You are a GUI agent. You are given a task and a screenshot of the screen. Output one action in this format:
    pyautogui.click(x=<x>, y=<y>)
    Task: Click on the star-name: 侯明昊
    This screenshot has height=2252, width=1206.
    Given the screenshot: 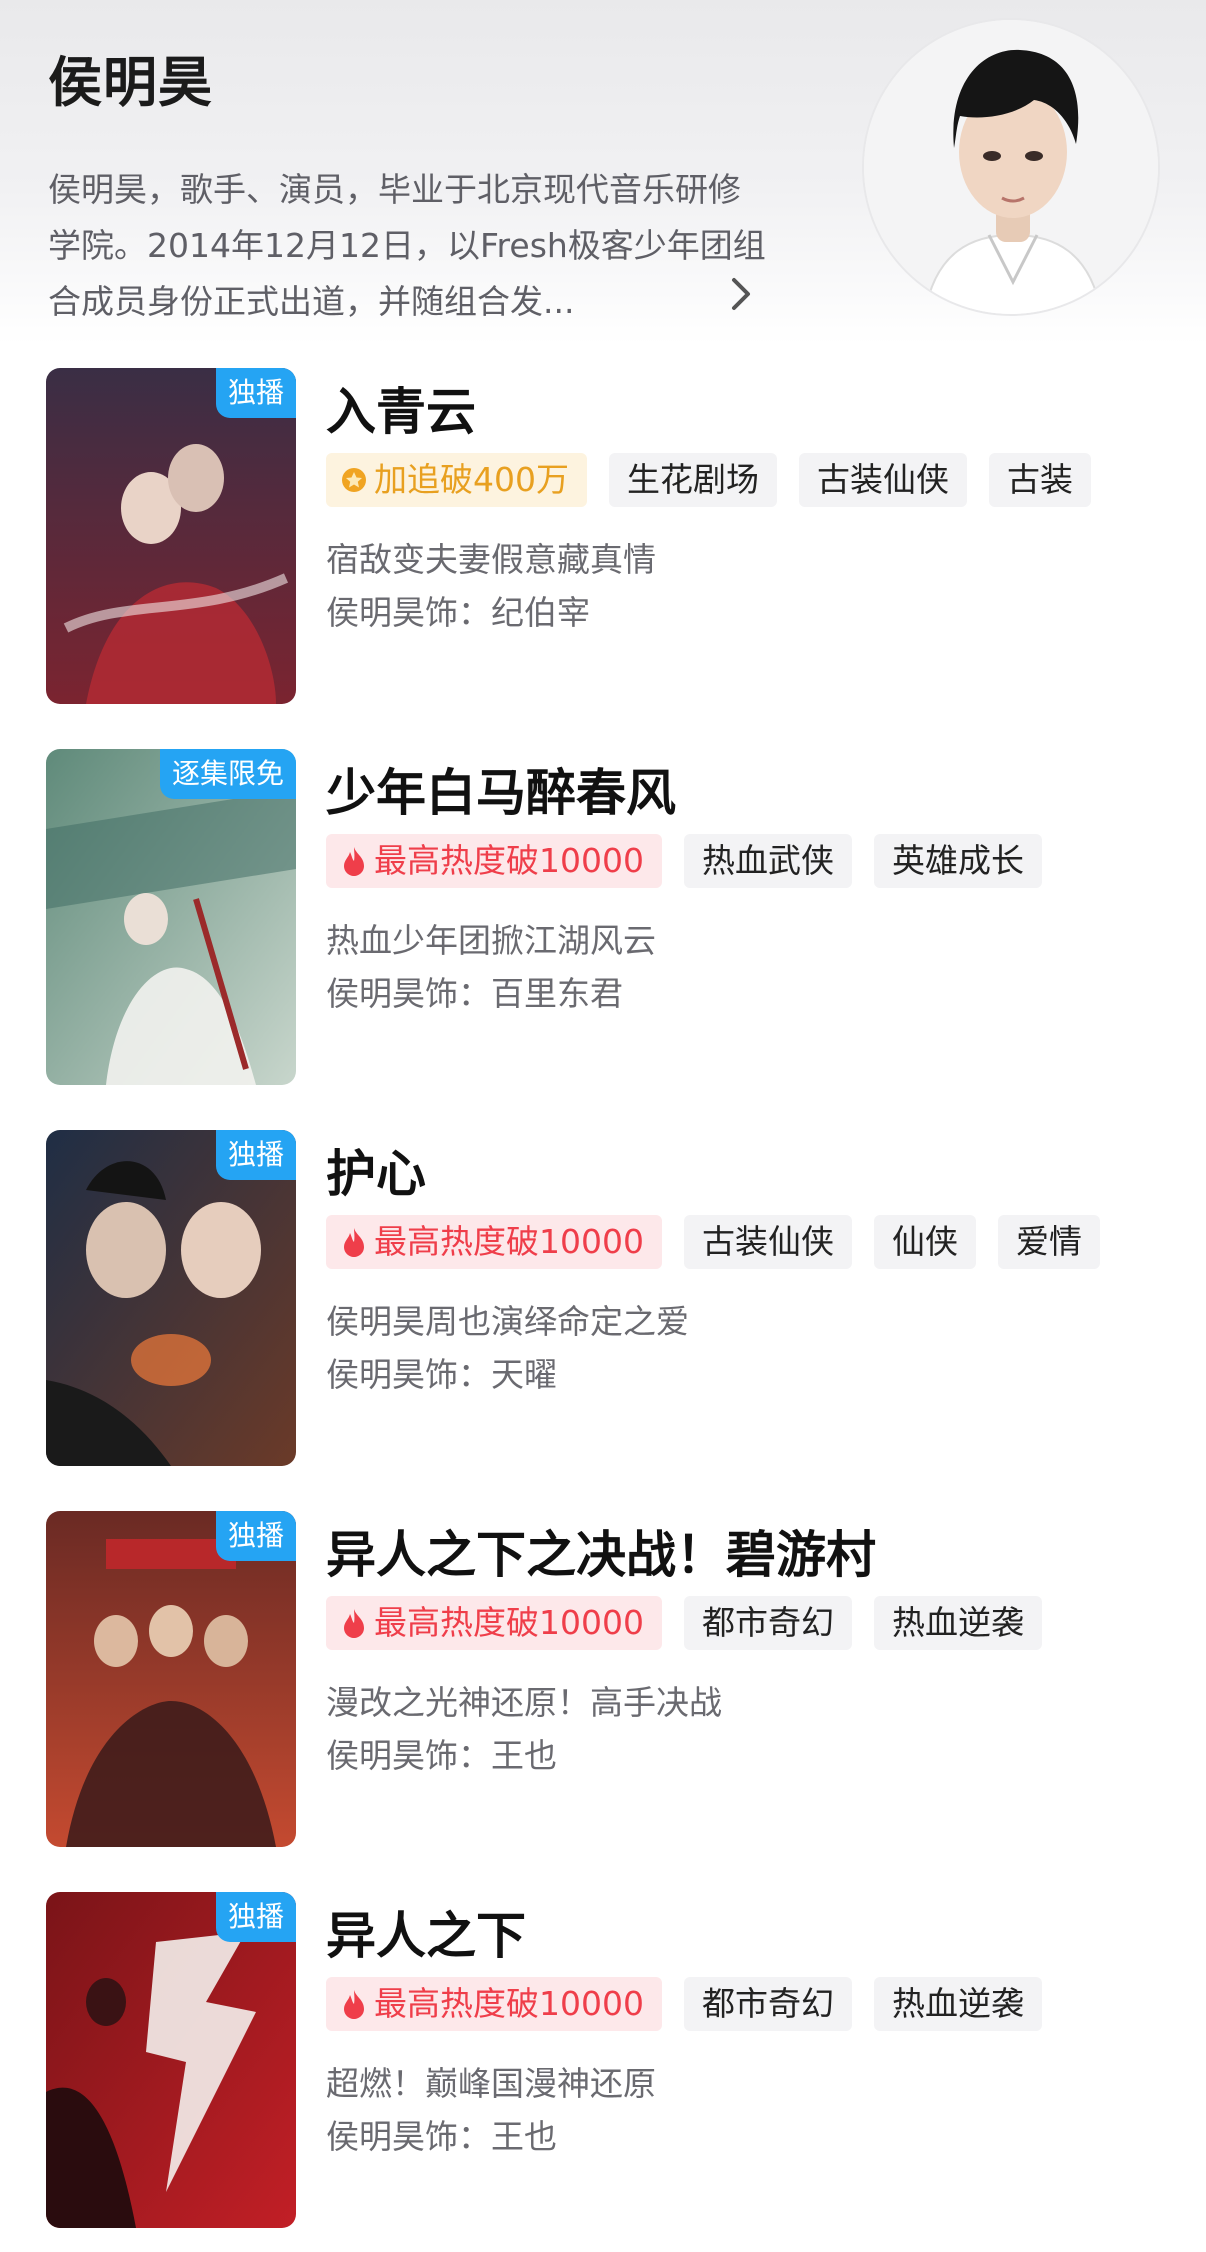 What is the action you would take?
    pyautogui.click(x=130, y=82)
    